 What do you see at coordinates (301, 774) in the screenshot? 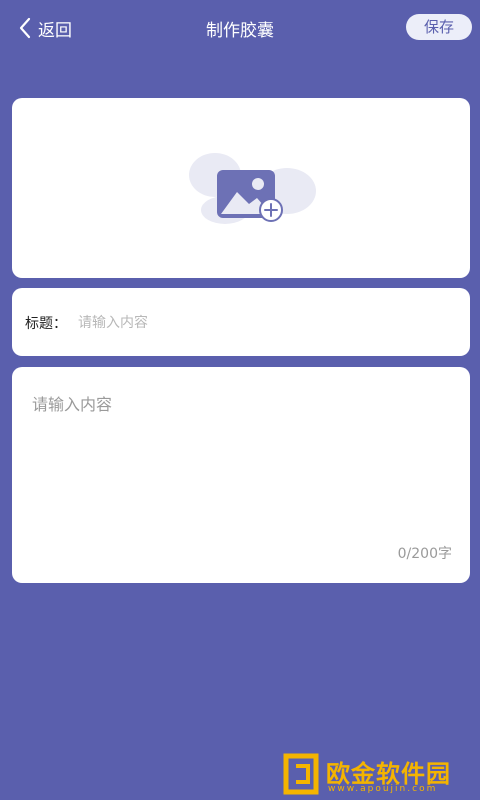
I see `watermark-logo-icon` at bounding box center [301, 774].